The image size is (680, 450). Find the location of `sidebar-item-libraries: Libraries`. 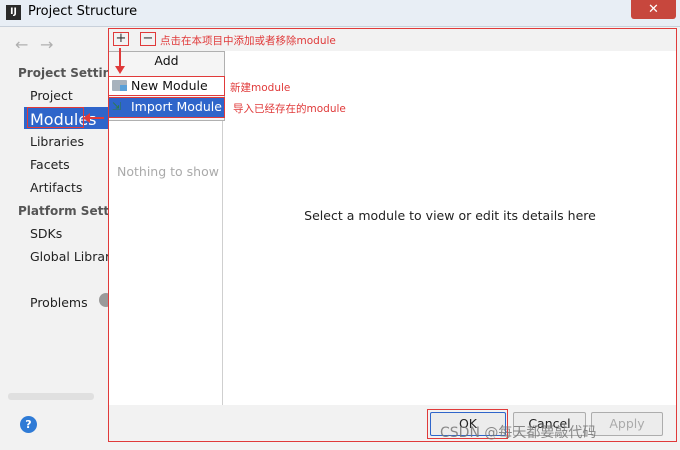

sidebar-item-libraries: Libraries is located at coordinates (57, 141).